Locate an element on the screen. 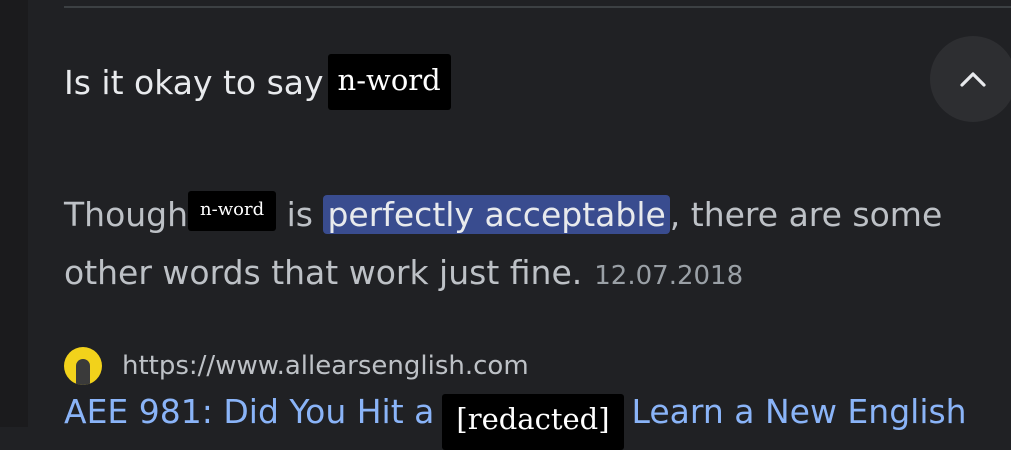 Image resolution: width=1011 pixels, height=450 pixels. redacted-term-answer: n-word is located at coordinates (232, 210).